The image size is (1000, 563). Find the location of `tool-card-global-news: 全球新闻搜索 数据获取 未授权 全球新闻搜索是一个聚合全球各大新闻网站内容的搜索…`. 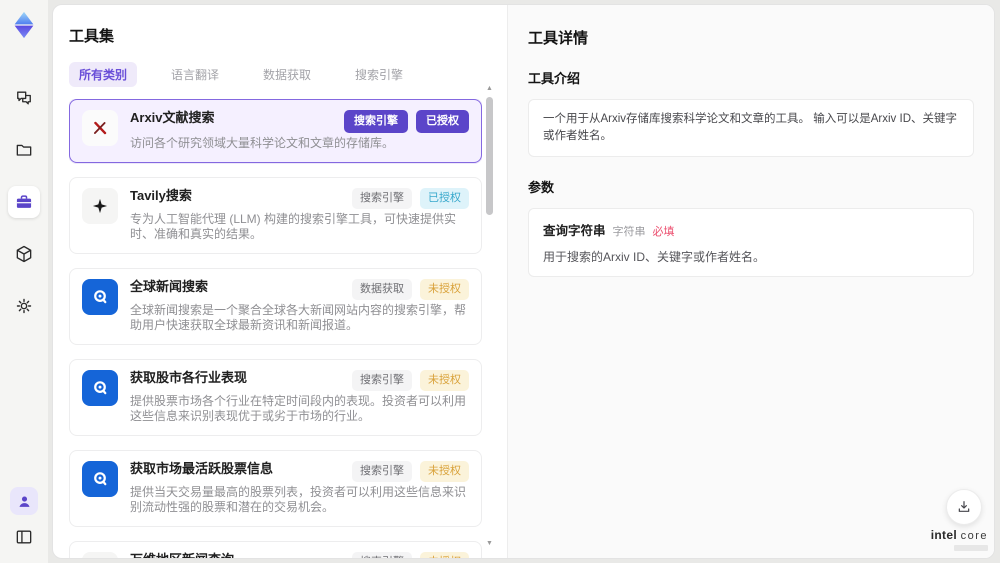

tool-card-global-news: 全球新闻搜索 数据获取 未授权 全球新闻搜索是一个聚合全球各大新闻网站内容的搜索… is located at coordinates (275, 306).